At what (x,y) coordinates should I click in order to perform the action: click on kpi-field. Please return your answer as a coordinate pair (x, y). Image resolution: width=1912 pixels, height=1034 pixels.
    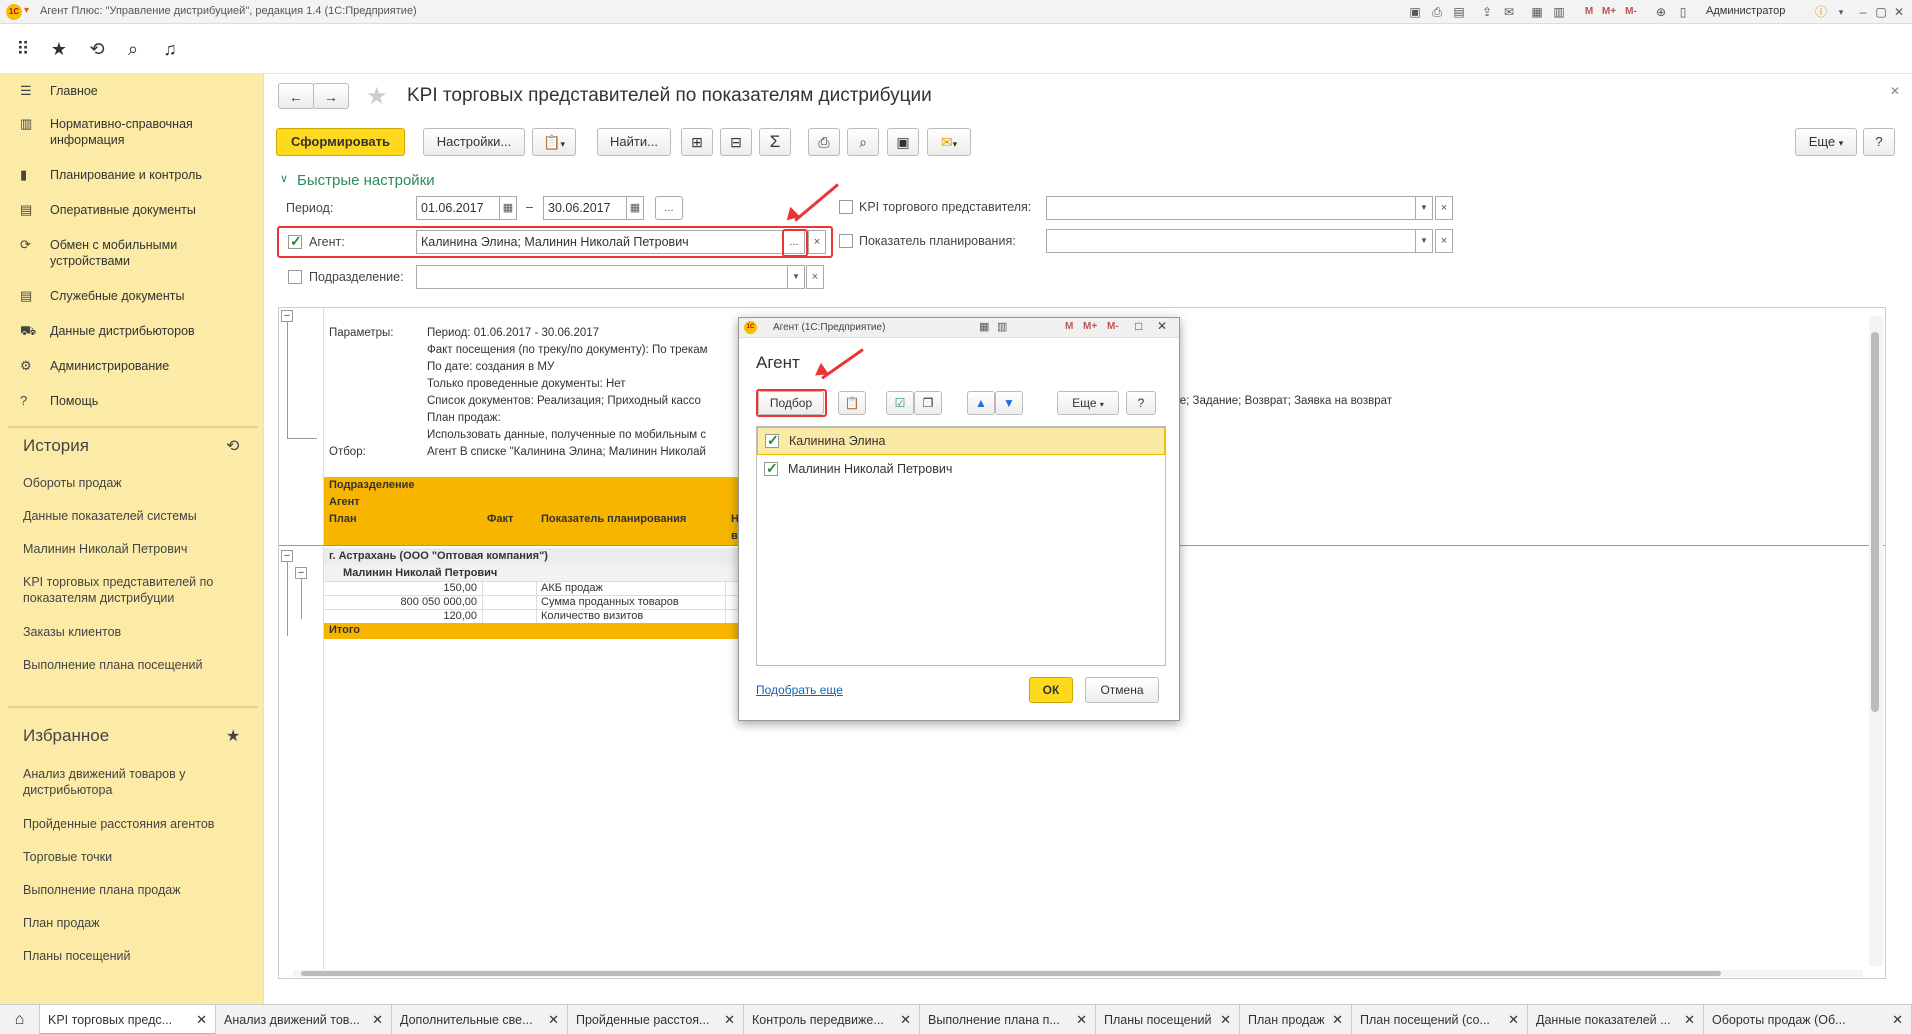
    Looking at the image, I should click on (1231, 208).